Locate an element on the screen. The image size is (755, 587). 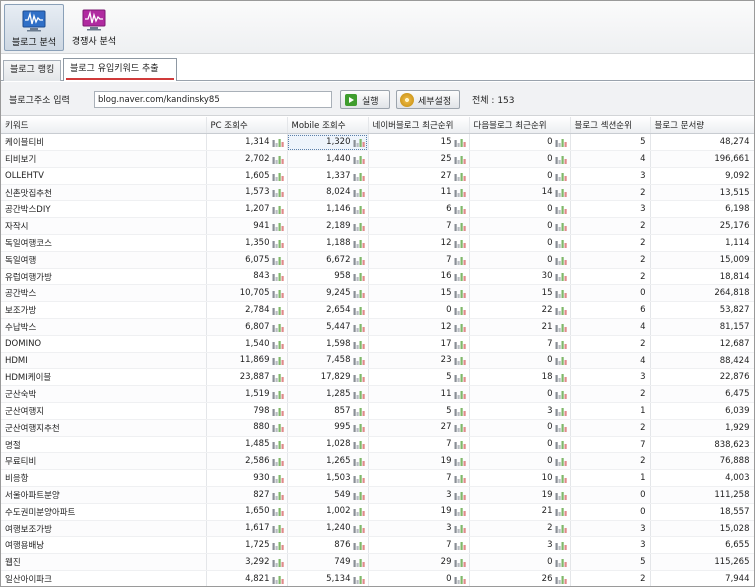
value-cell: 23,887 is located at coordinates (247, 377).